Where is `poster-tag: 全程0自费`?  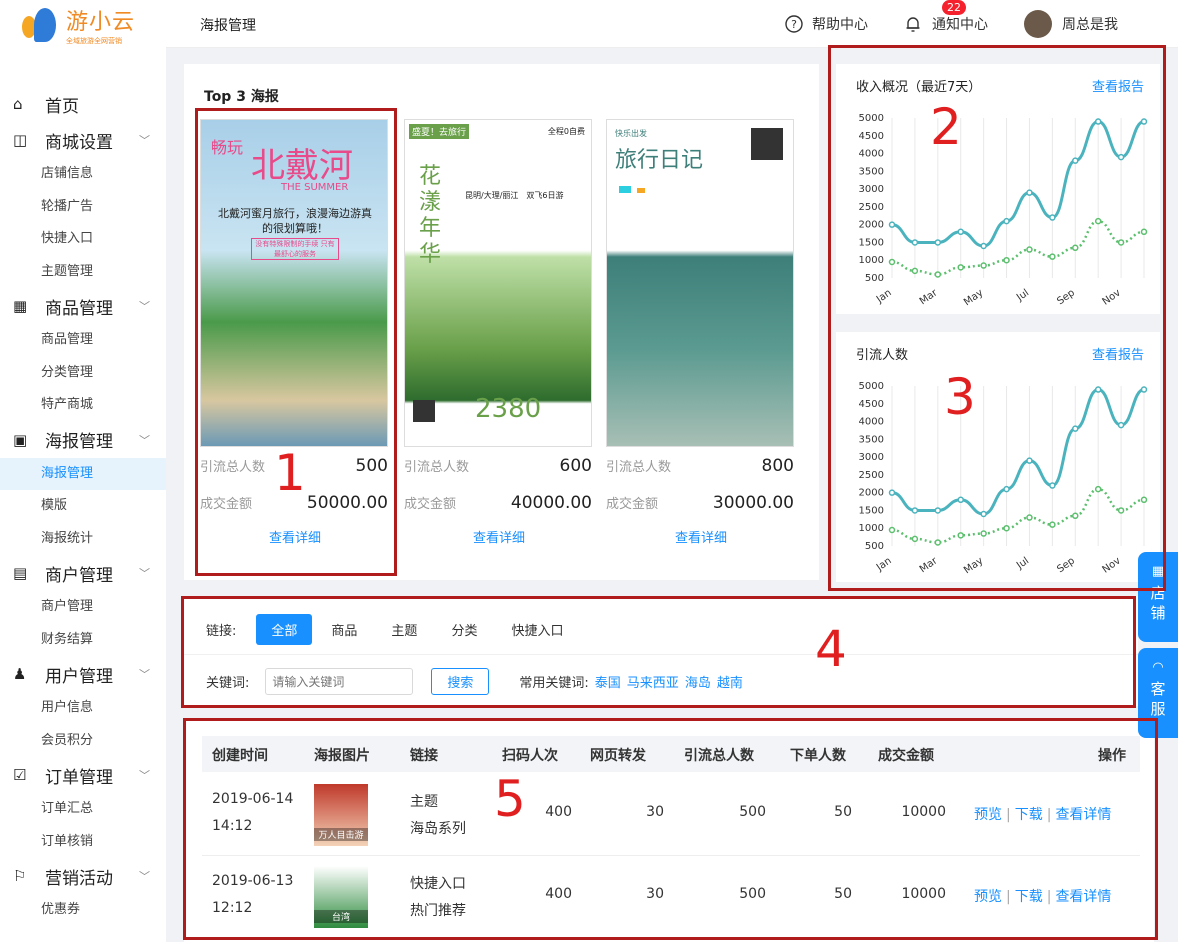
poster-tag: 全程0自费 is located at coordinates (566, 131).